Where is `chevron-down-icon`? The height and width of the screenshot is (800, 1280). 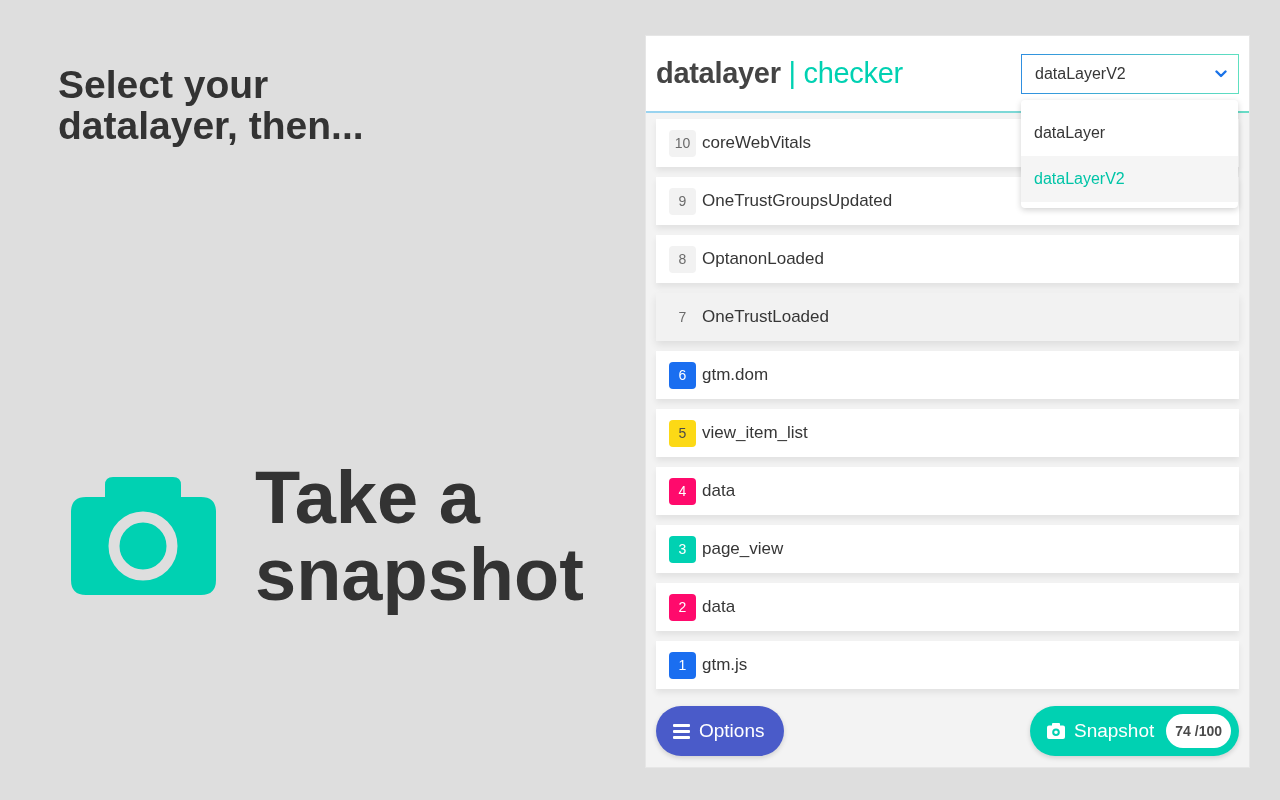
chevron-down-icon is located at coordinates (1221, 73).